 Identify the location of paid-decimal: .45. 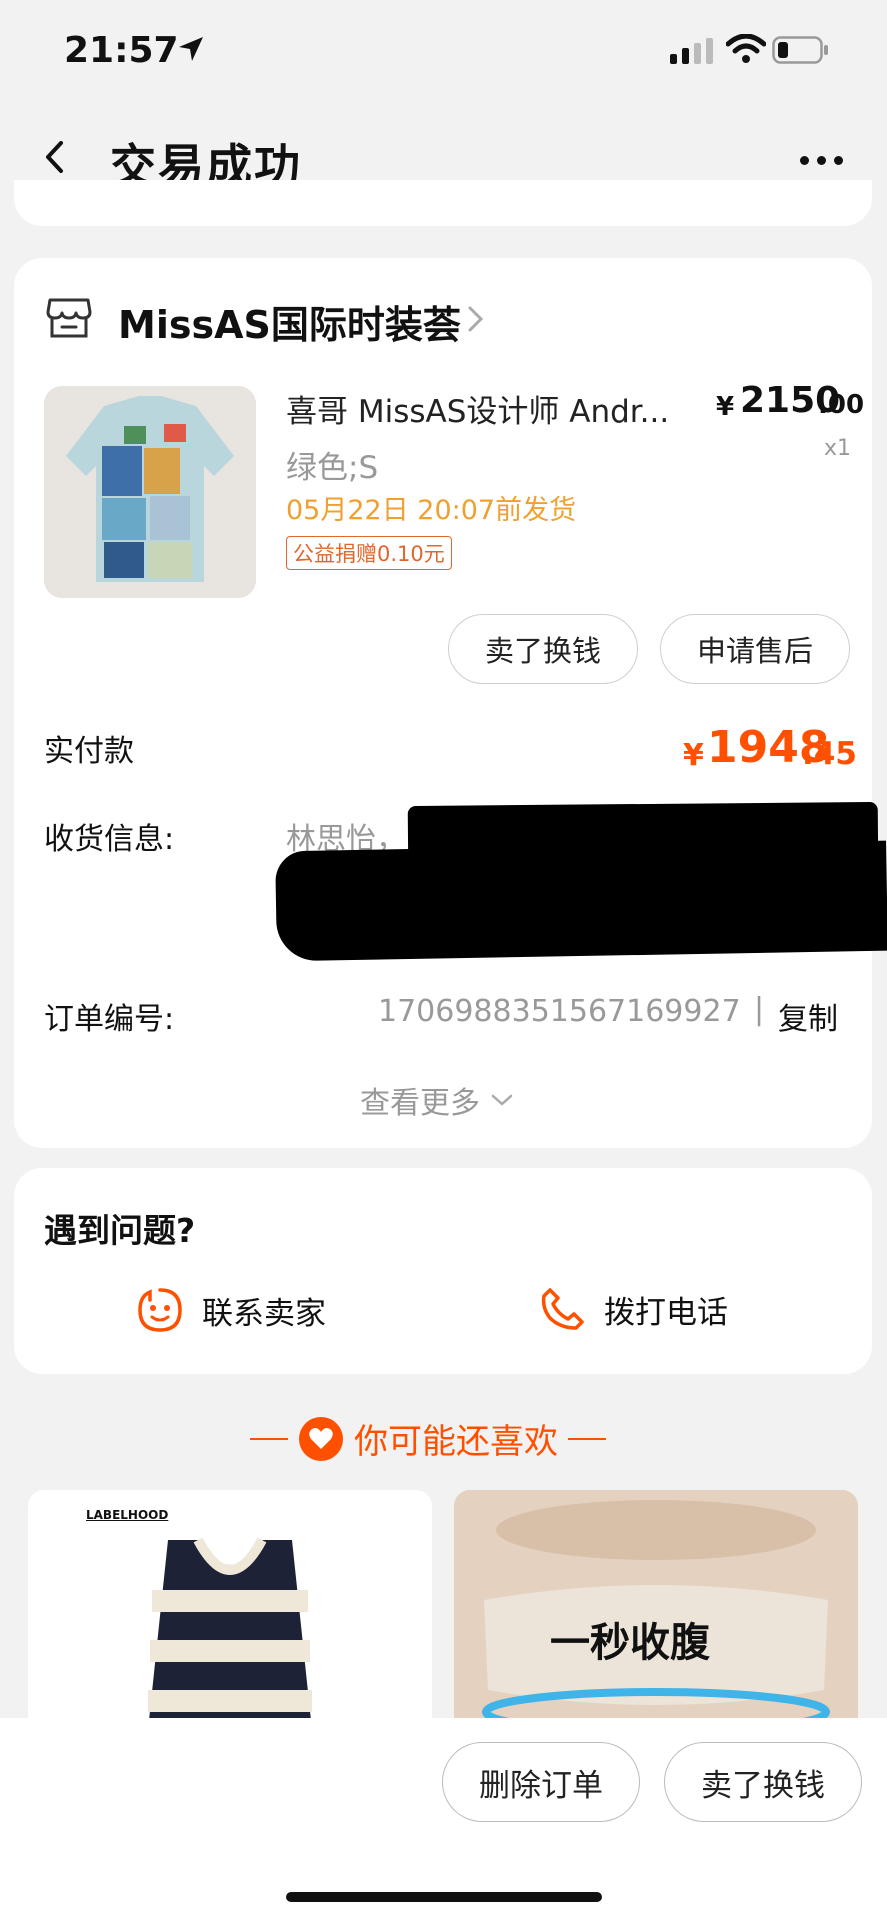
(829, 754).